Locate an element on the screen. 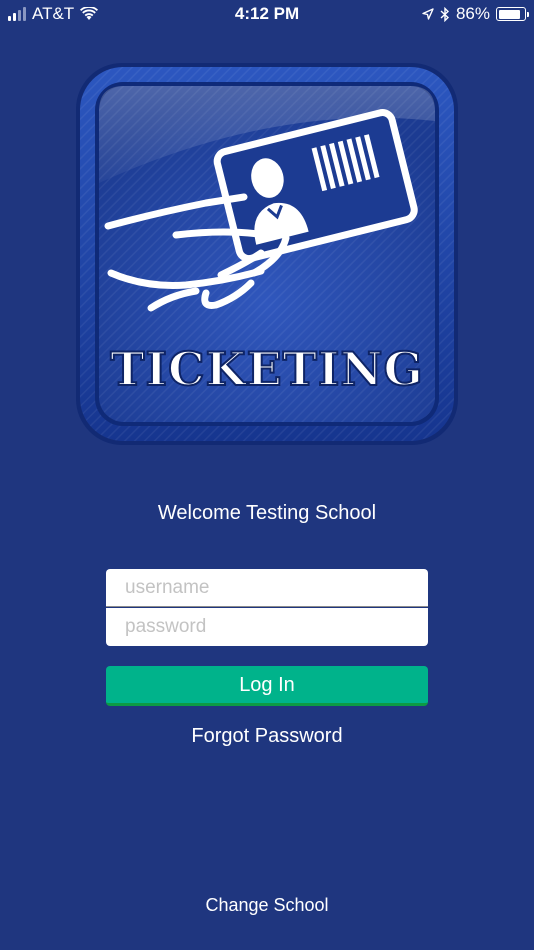  forgot-password-link: Forgot Password is located at coordinates (267, 736).